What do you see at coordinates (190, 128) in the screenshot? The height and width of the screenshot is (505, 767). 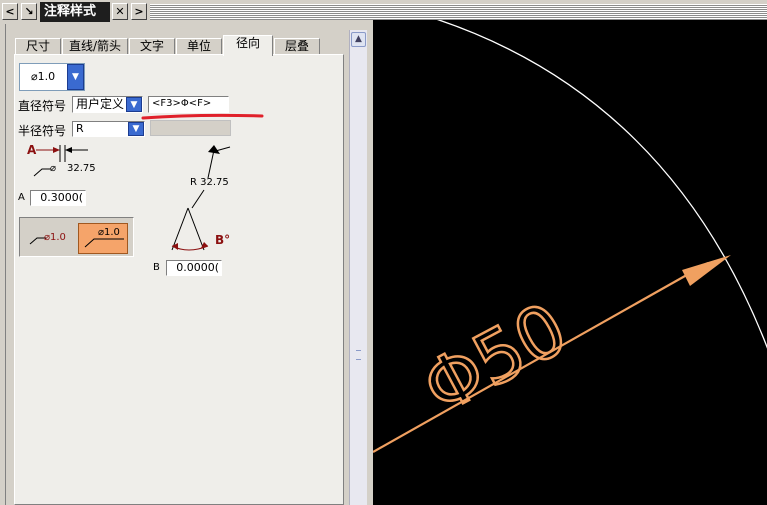 I see `radius-symbol-text` at bounding box center [190, 128].